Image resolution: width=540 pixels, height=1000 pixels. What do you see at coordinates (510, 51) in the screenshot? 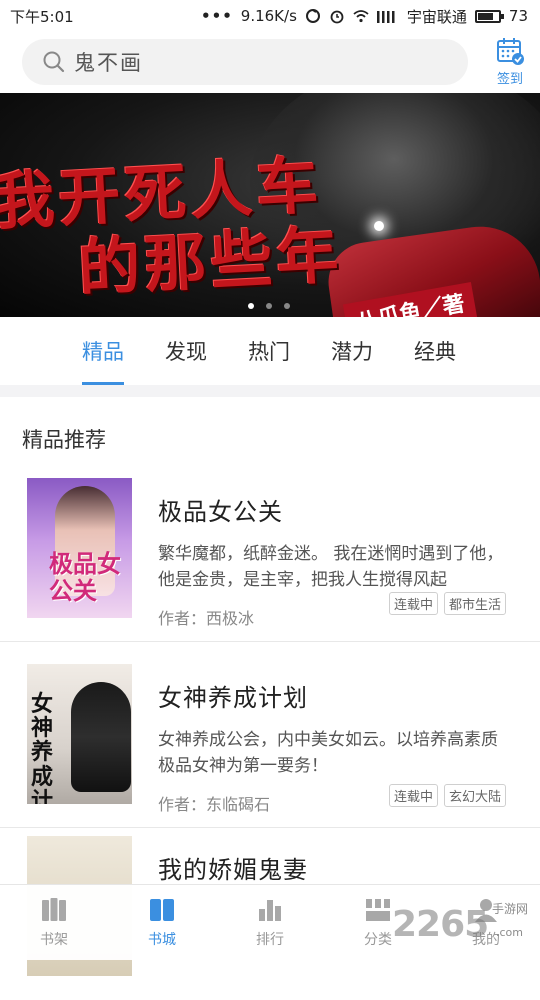
I see `calendar-check-icon` at bounding box center [510, 51].